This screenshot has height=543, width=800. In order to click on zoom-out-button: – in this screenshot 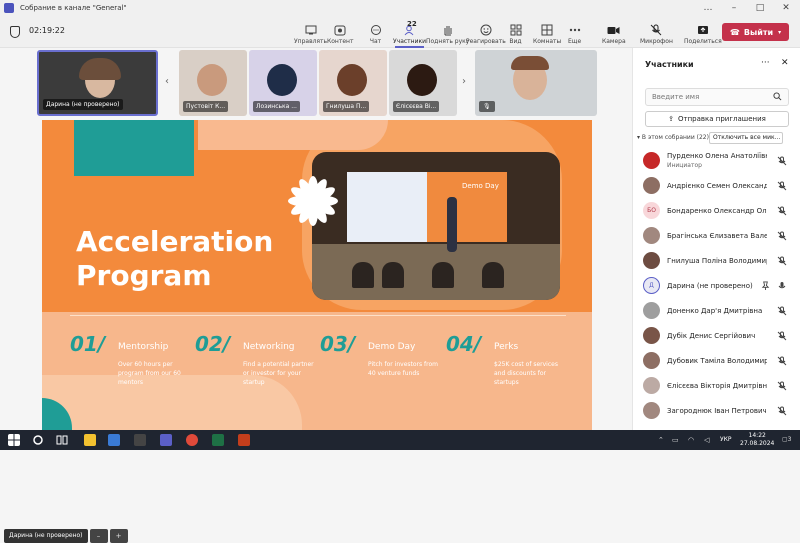, I will do `click(98, 536)`.